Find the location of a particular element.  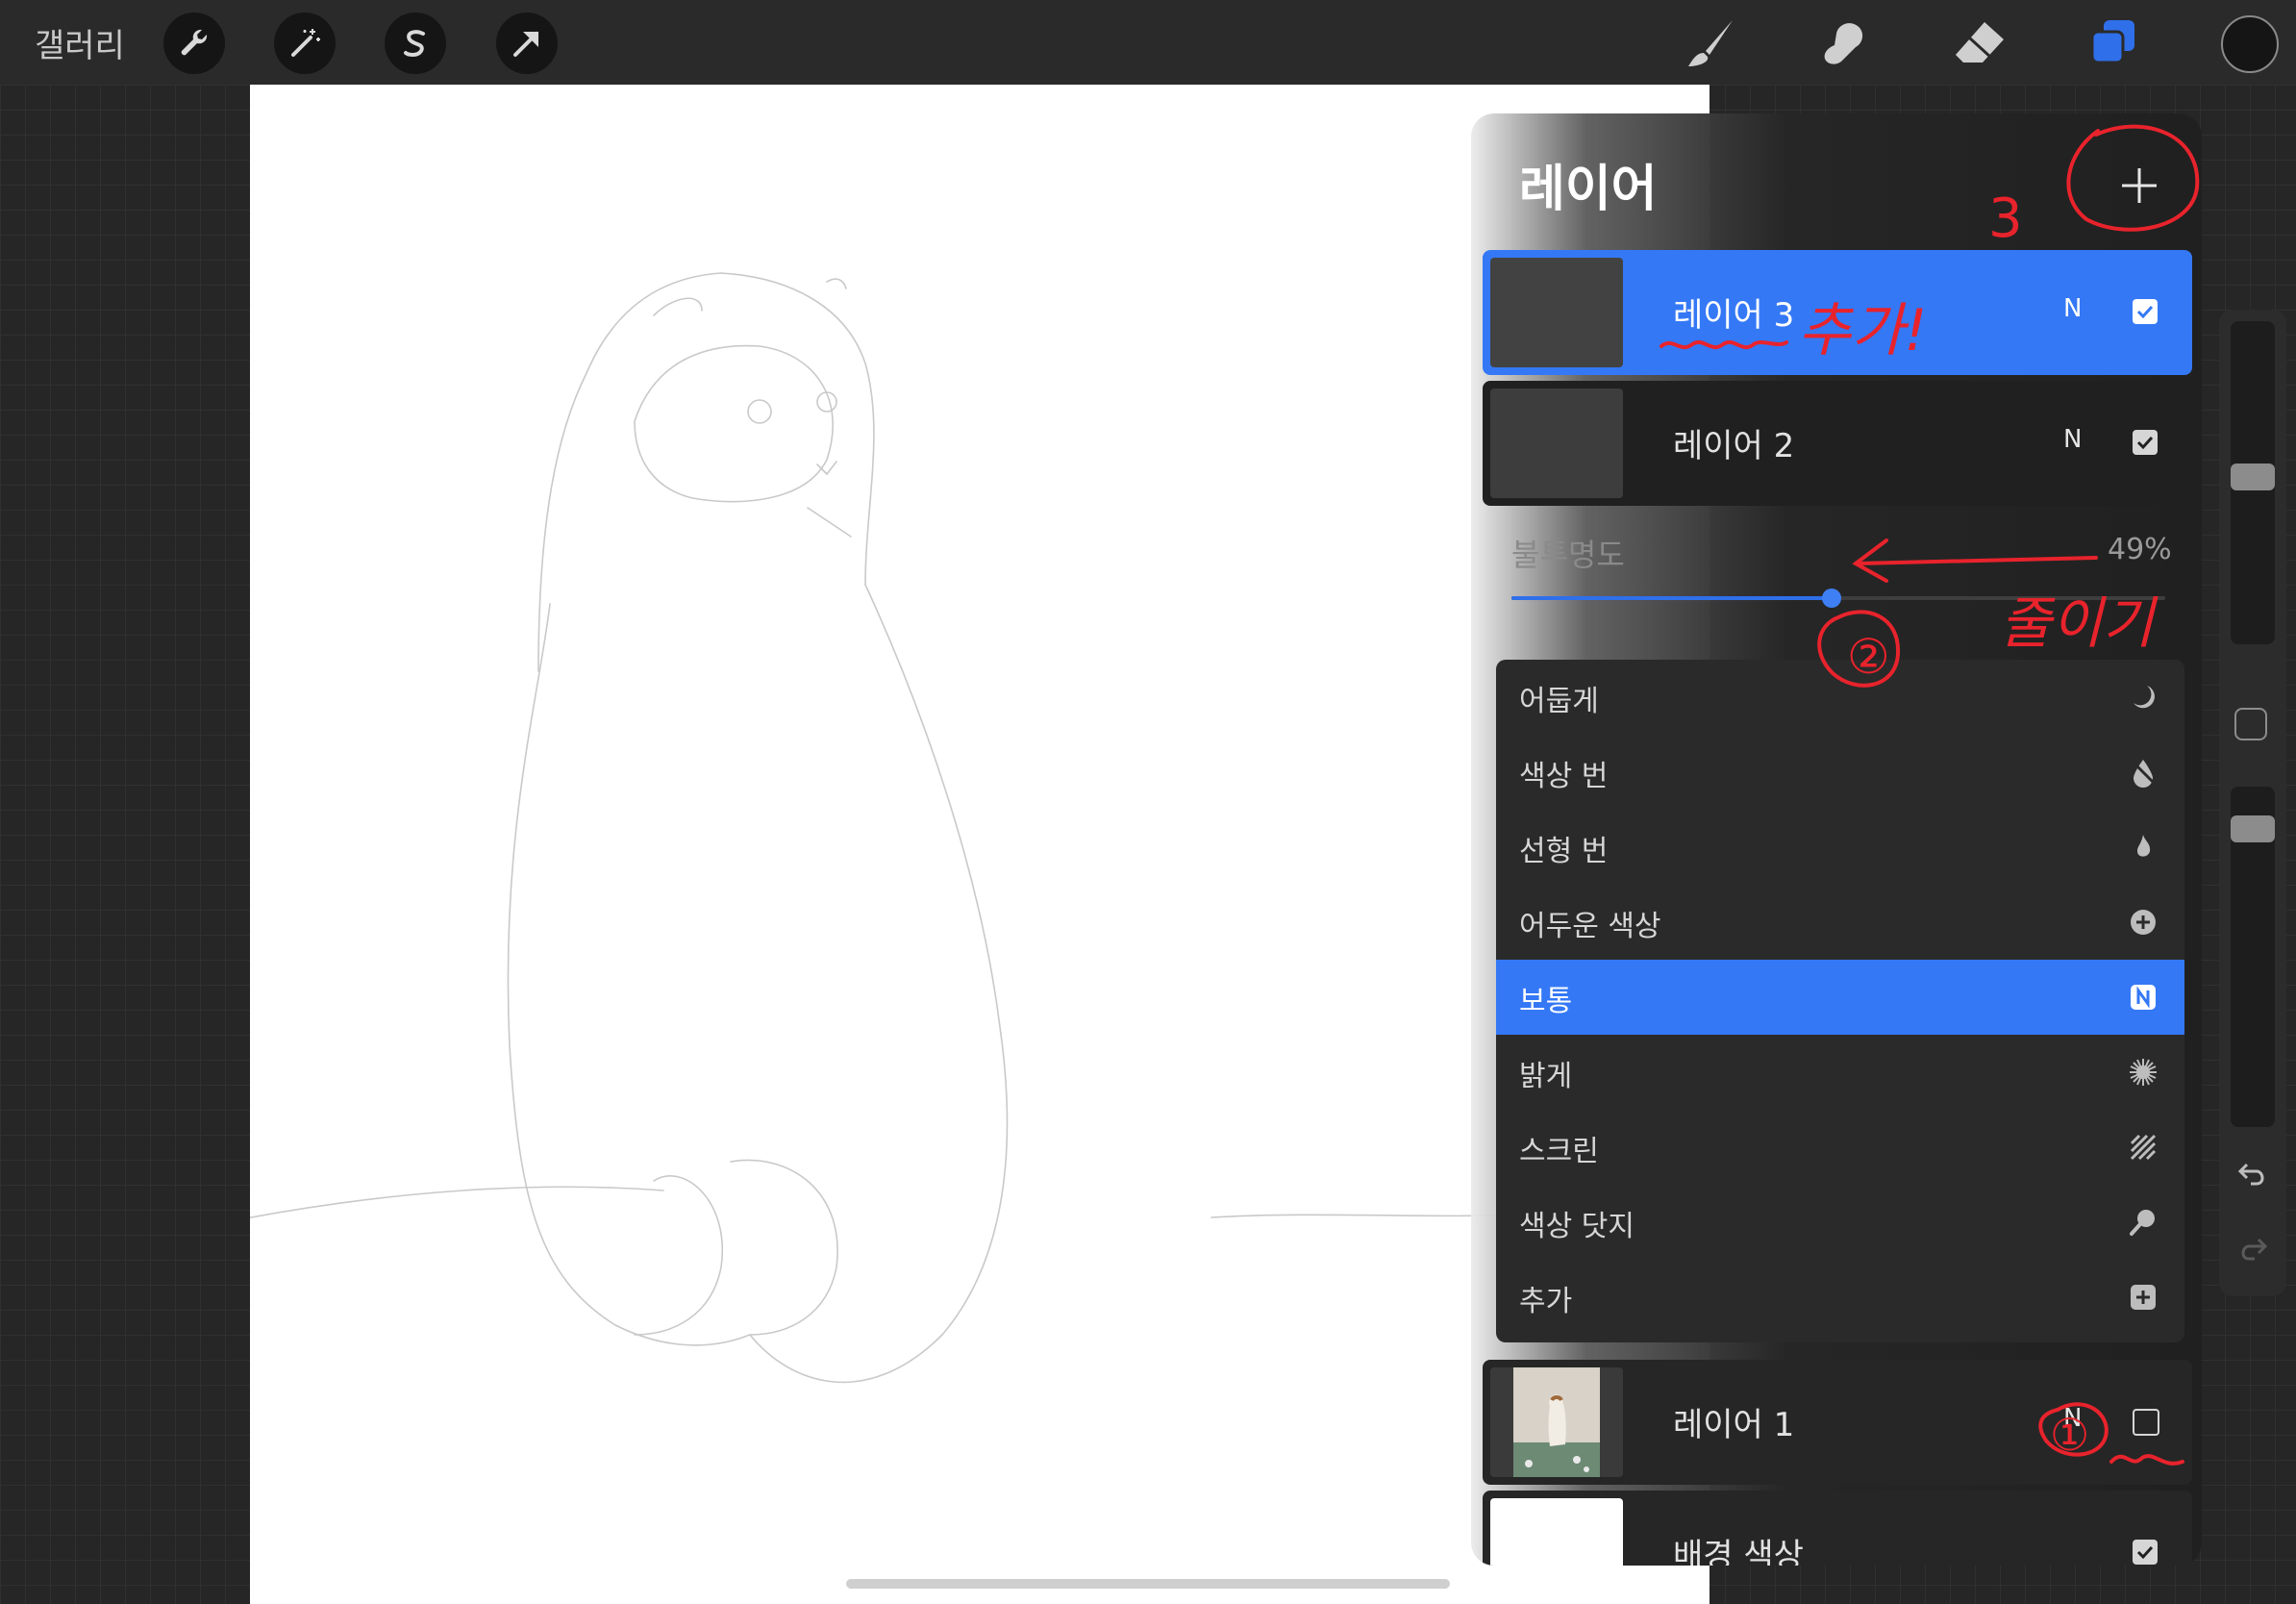

screen-hatch-icon is located at coordinates (2143, 1147).